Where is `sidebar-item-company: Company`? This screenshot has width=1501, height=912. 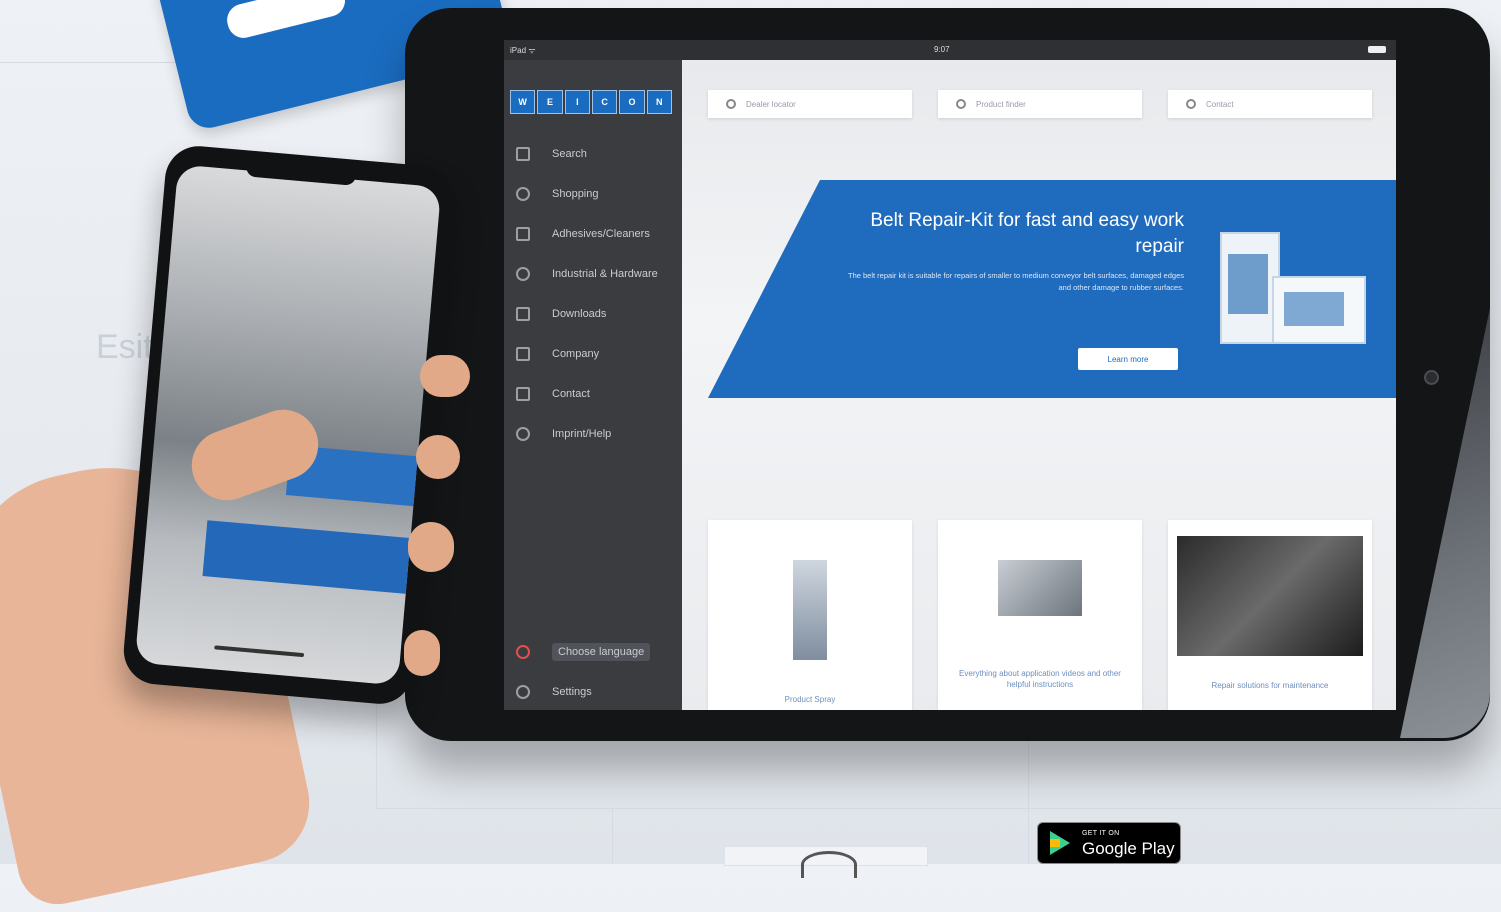 sidebar-item-company: Company is located at coordinates (593, 354).